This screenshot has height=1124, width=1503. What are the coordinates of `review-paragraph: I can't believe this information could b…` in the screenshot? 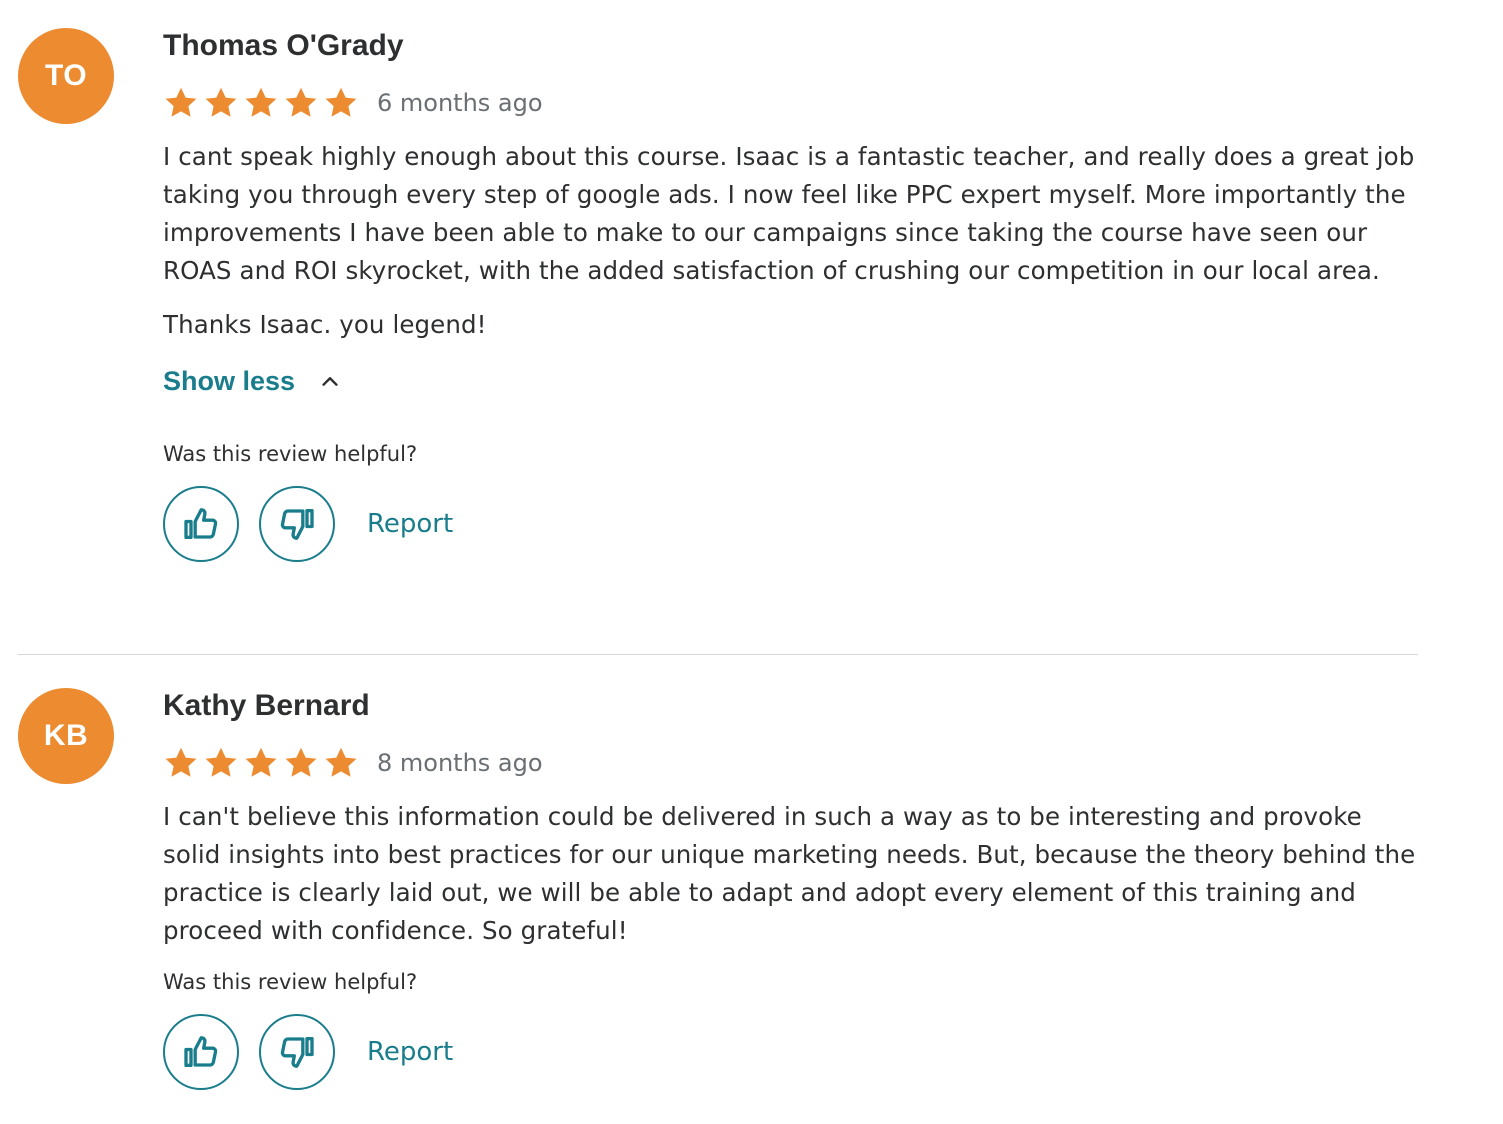 It's located at (789, 873).